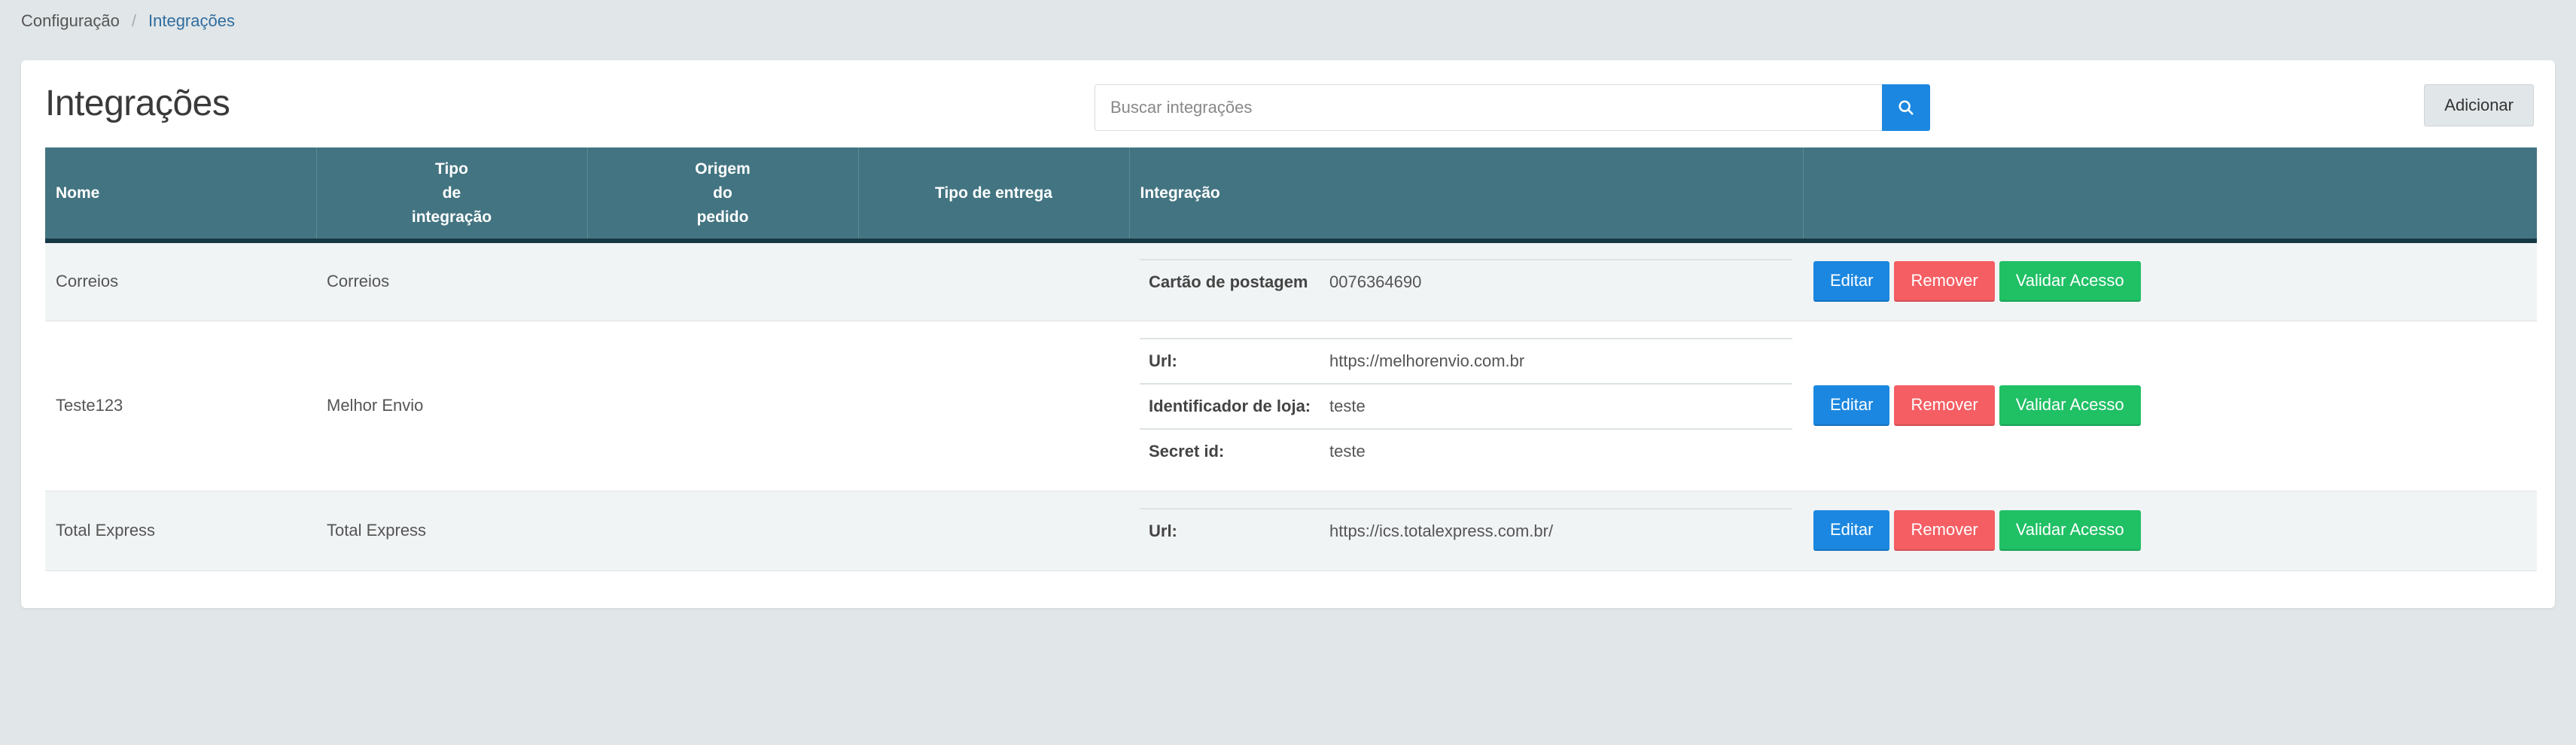 The image size is (2576, 745). I want to click on field-row: Identificador de loja: teste, so click(1466, 405).